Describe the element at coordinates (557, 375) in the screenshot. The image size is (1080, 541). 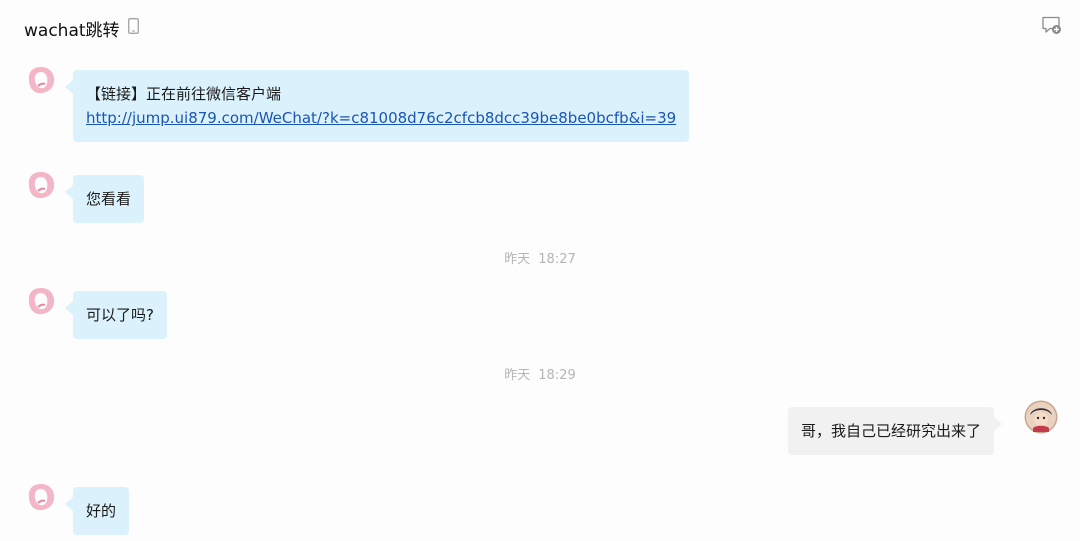
I see `timestamp-time: 18:29` at that location.